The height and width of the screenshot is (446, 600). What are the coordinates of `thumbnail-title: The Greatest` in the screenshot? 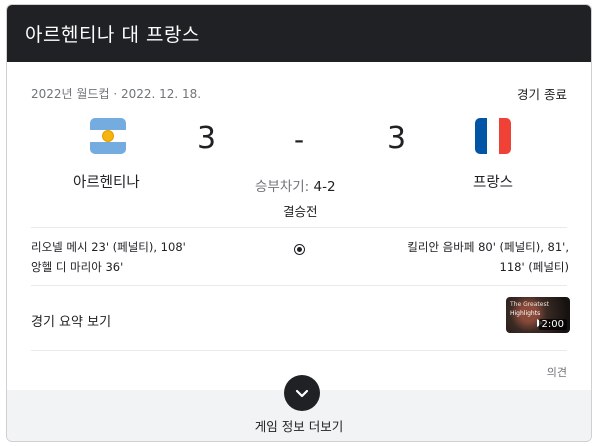 It's located at (529, 304).